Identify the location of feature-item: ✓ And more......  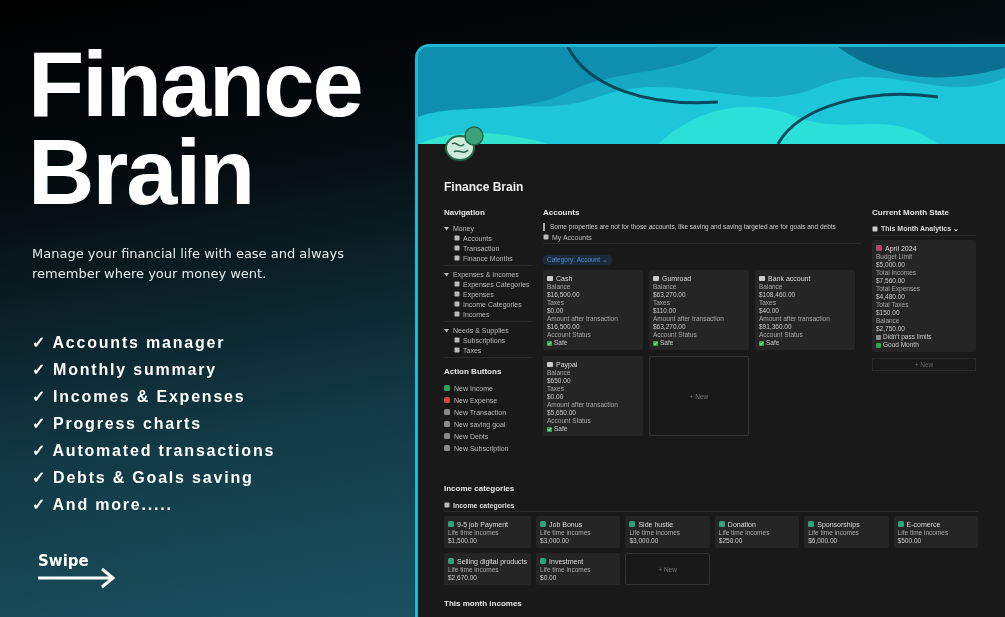
(102, 505).